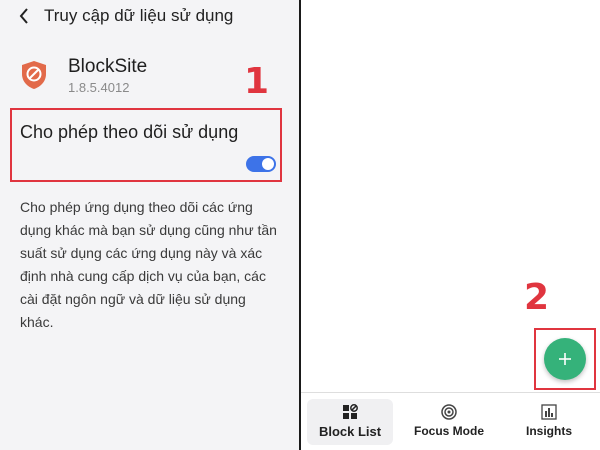 The height and width of the screenshot is (450, 600). What do you see at coordinates (257, 81) in the screenshot?
I see `step-marker-1: 1` at bounding box center [257, 81].